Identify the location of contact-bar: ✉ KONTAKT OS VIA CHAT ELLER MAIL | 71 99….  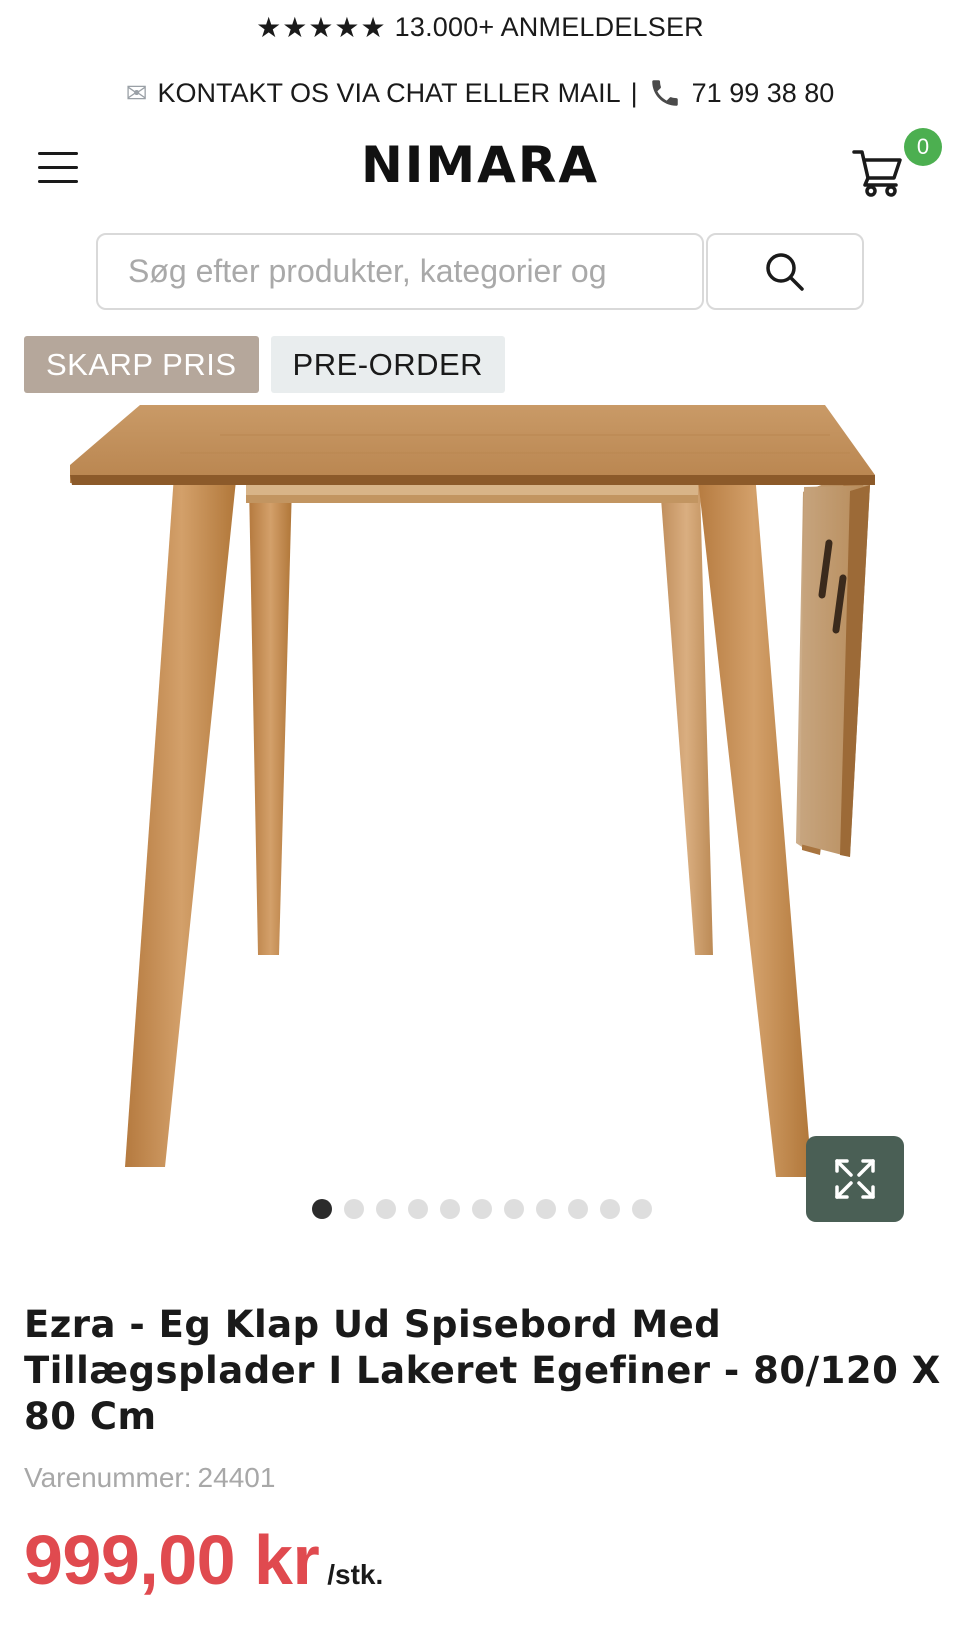
(480, 93).